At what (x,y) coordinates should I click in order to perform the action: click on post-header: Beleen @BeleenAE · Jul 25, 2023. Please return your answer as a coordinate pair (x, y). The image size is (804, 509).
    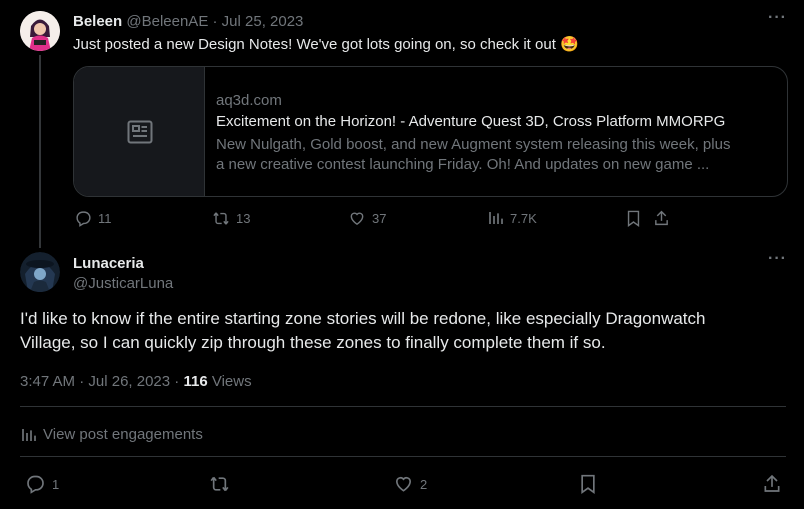
    Looking at the image, I should click on (188, 21).